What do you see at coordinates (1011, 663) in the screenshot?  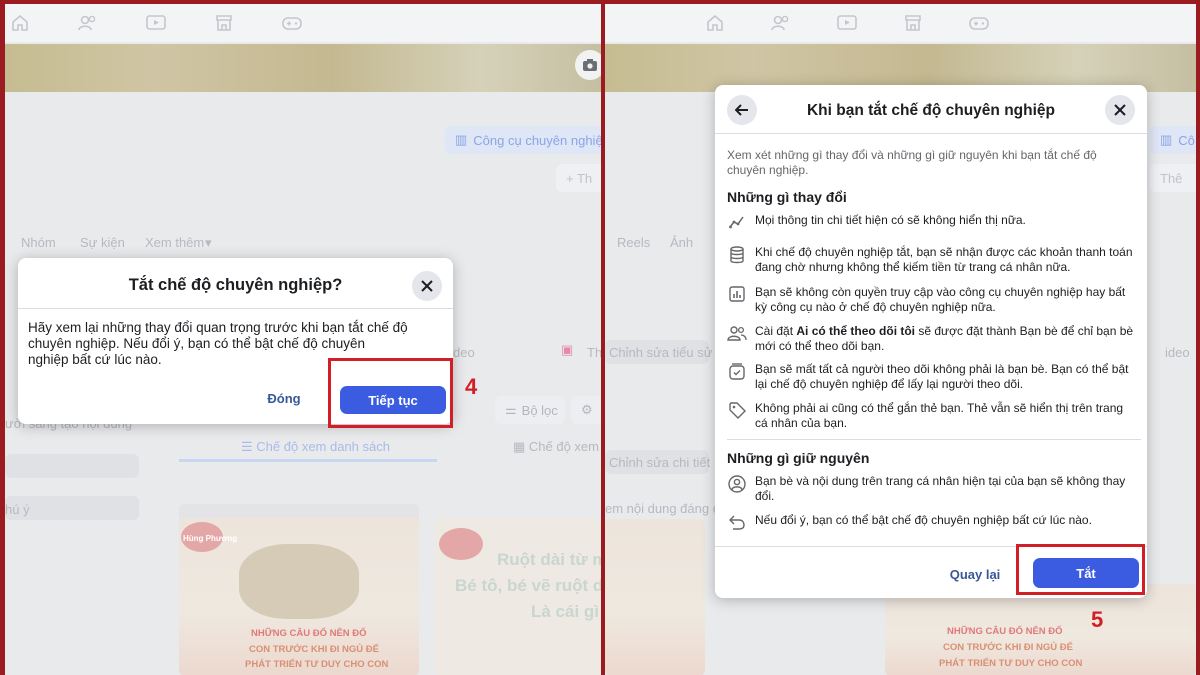 I see `poster-line-3-right: PHÁT TRIỂN TƯ DUY CHO CON` at bounding box center [1011, 663].